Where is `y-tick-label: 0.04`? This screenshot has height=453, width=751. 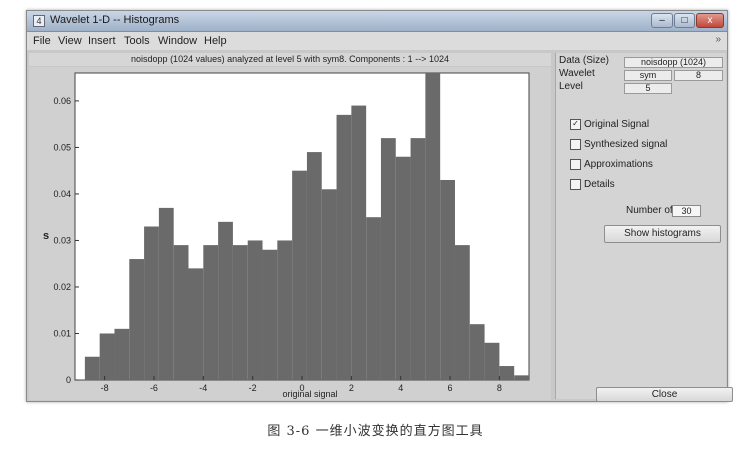
y-tick-label: 0.04 is located at coordinates (62, 194).